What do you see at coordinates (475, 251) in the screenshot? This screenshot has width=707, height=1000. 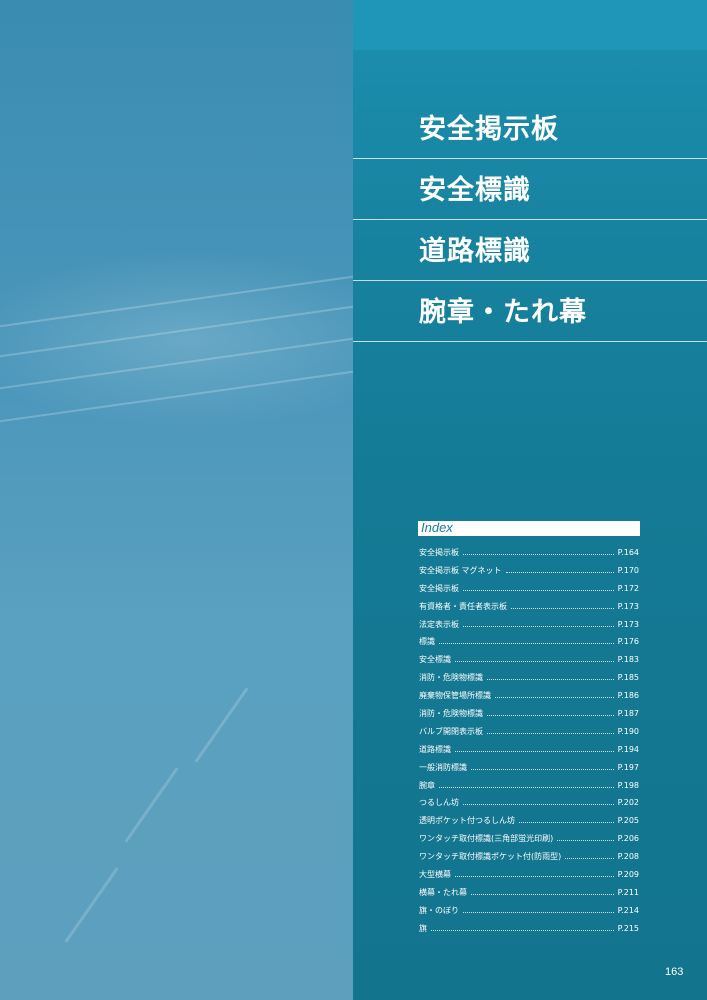 I see `section-title: 道路標識` at bounding box center [475, 251].